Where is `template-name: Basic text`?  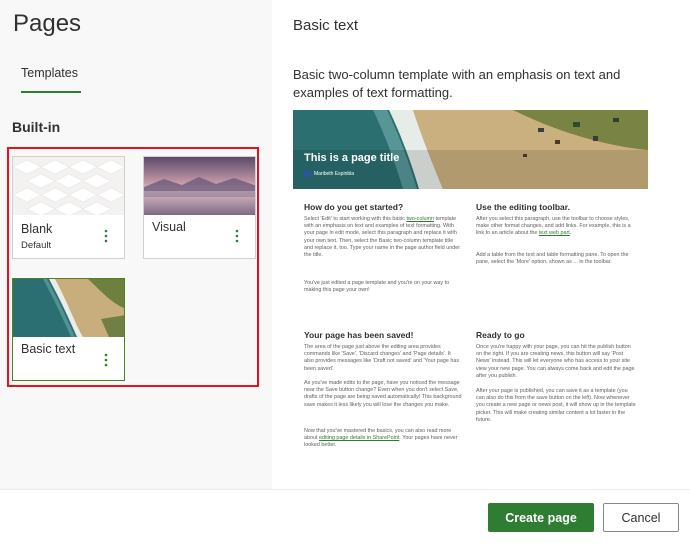
template-name: Basic text is located at coordinates (48, 349).